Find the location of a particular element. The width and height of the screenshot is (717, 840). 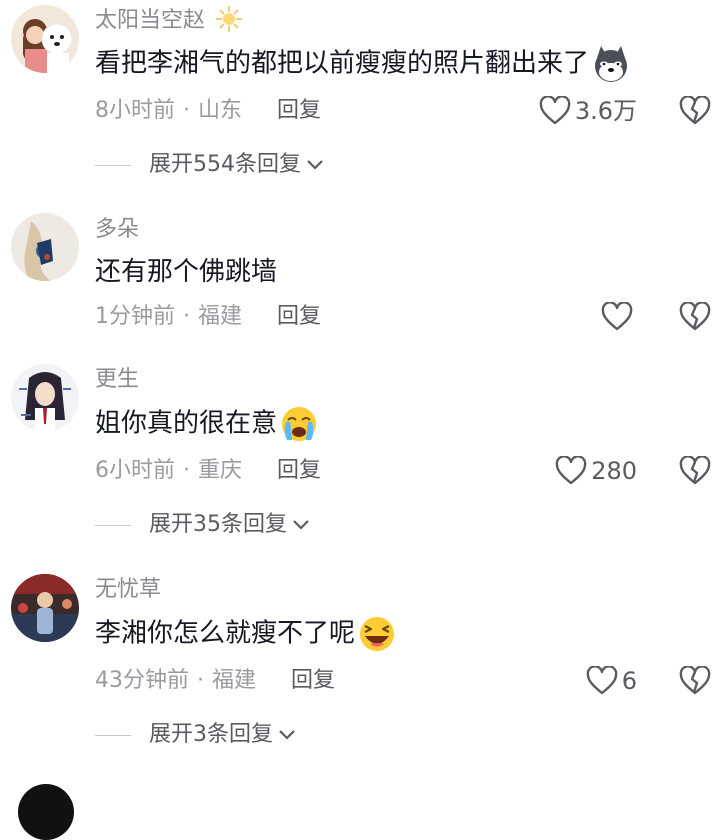

comment-meta: 43分钟前 · 福建 回复 is located at coordinates (215, 680).